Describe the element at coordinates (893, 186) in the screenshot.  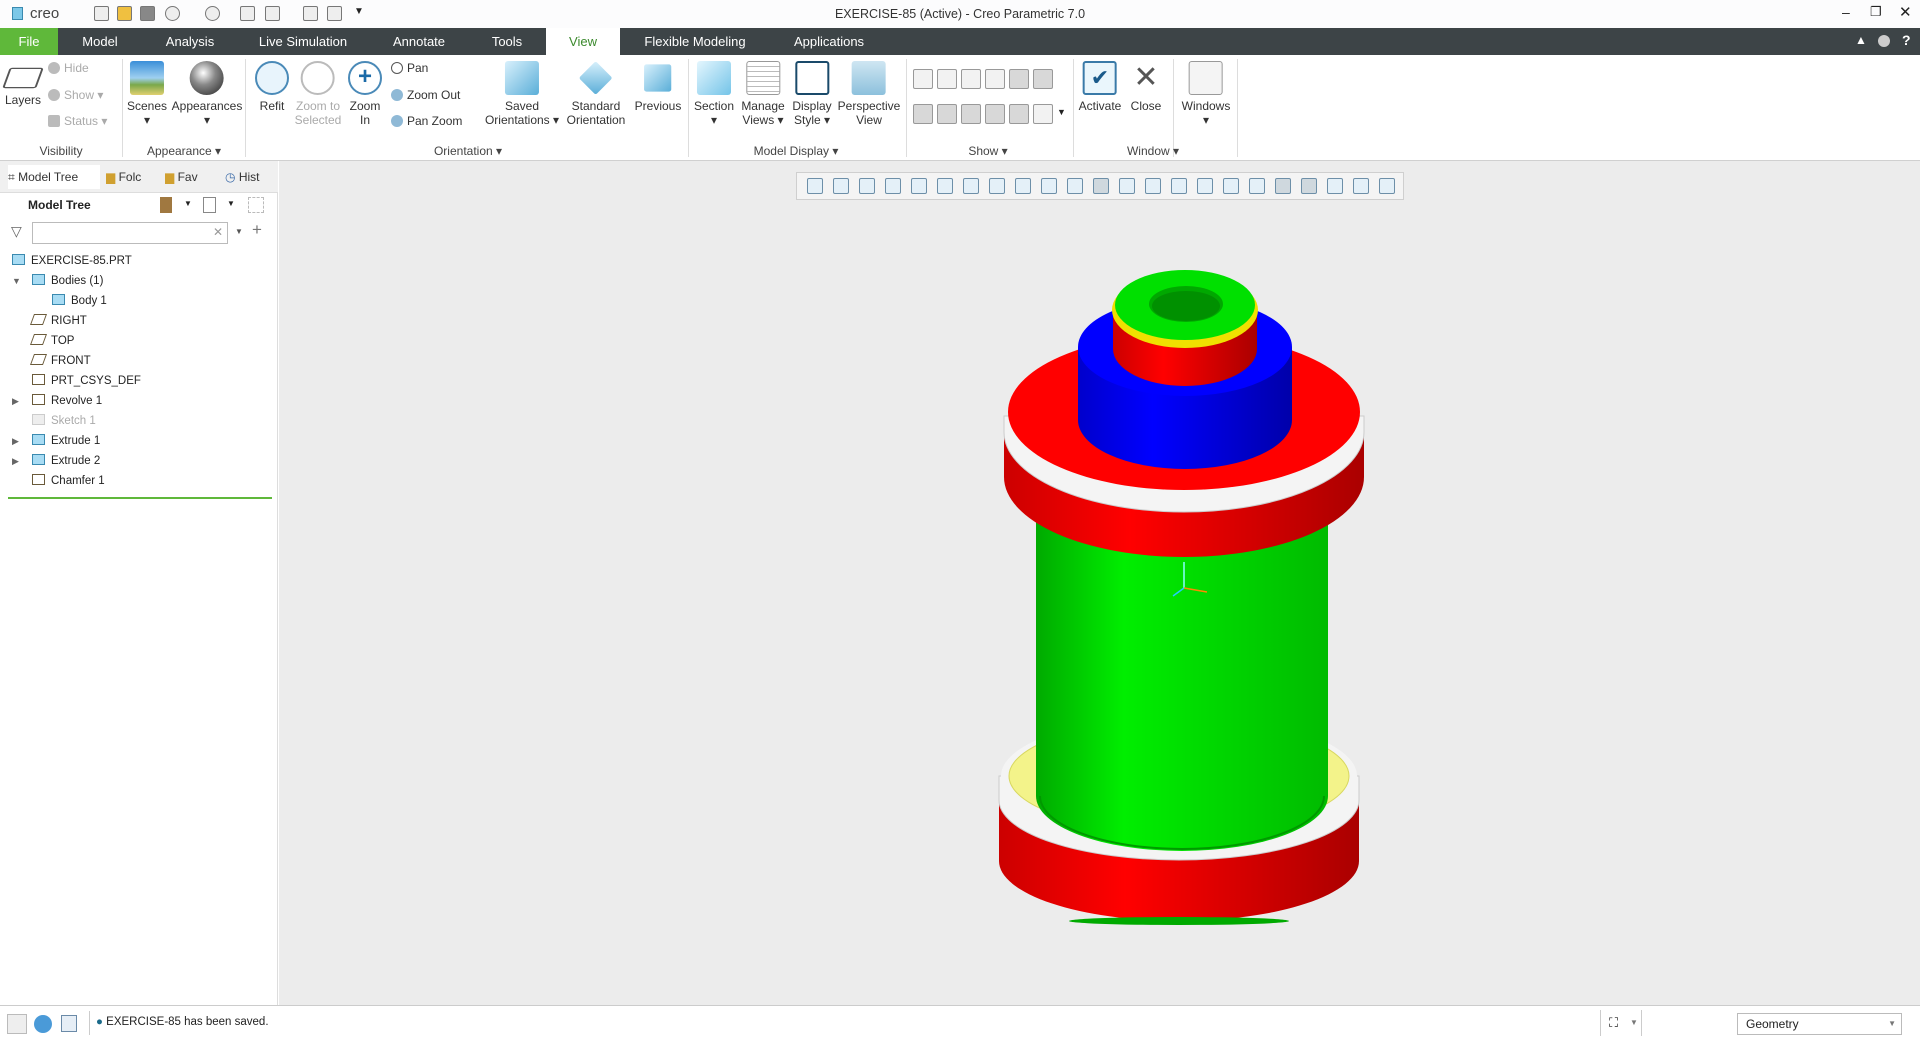
I see `repaint-icon` at that location.